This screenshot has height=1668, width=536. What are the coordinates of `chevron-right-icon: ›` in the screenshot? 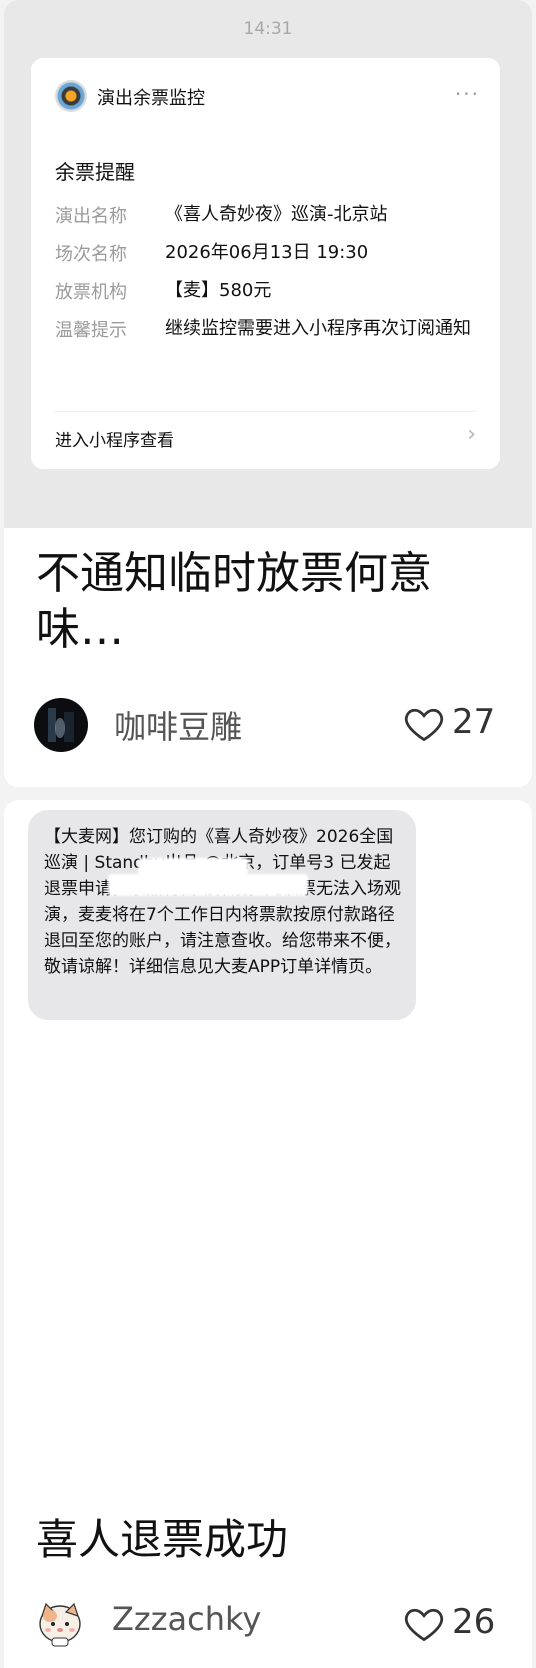 It's located at (471, 434).